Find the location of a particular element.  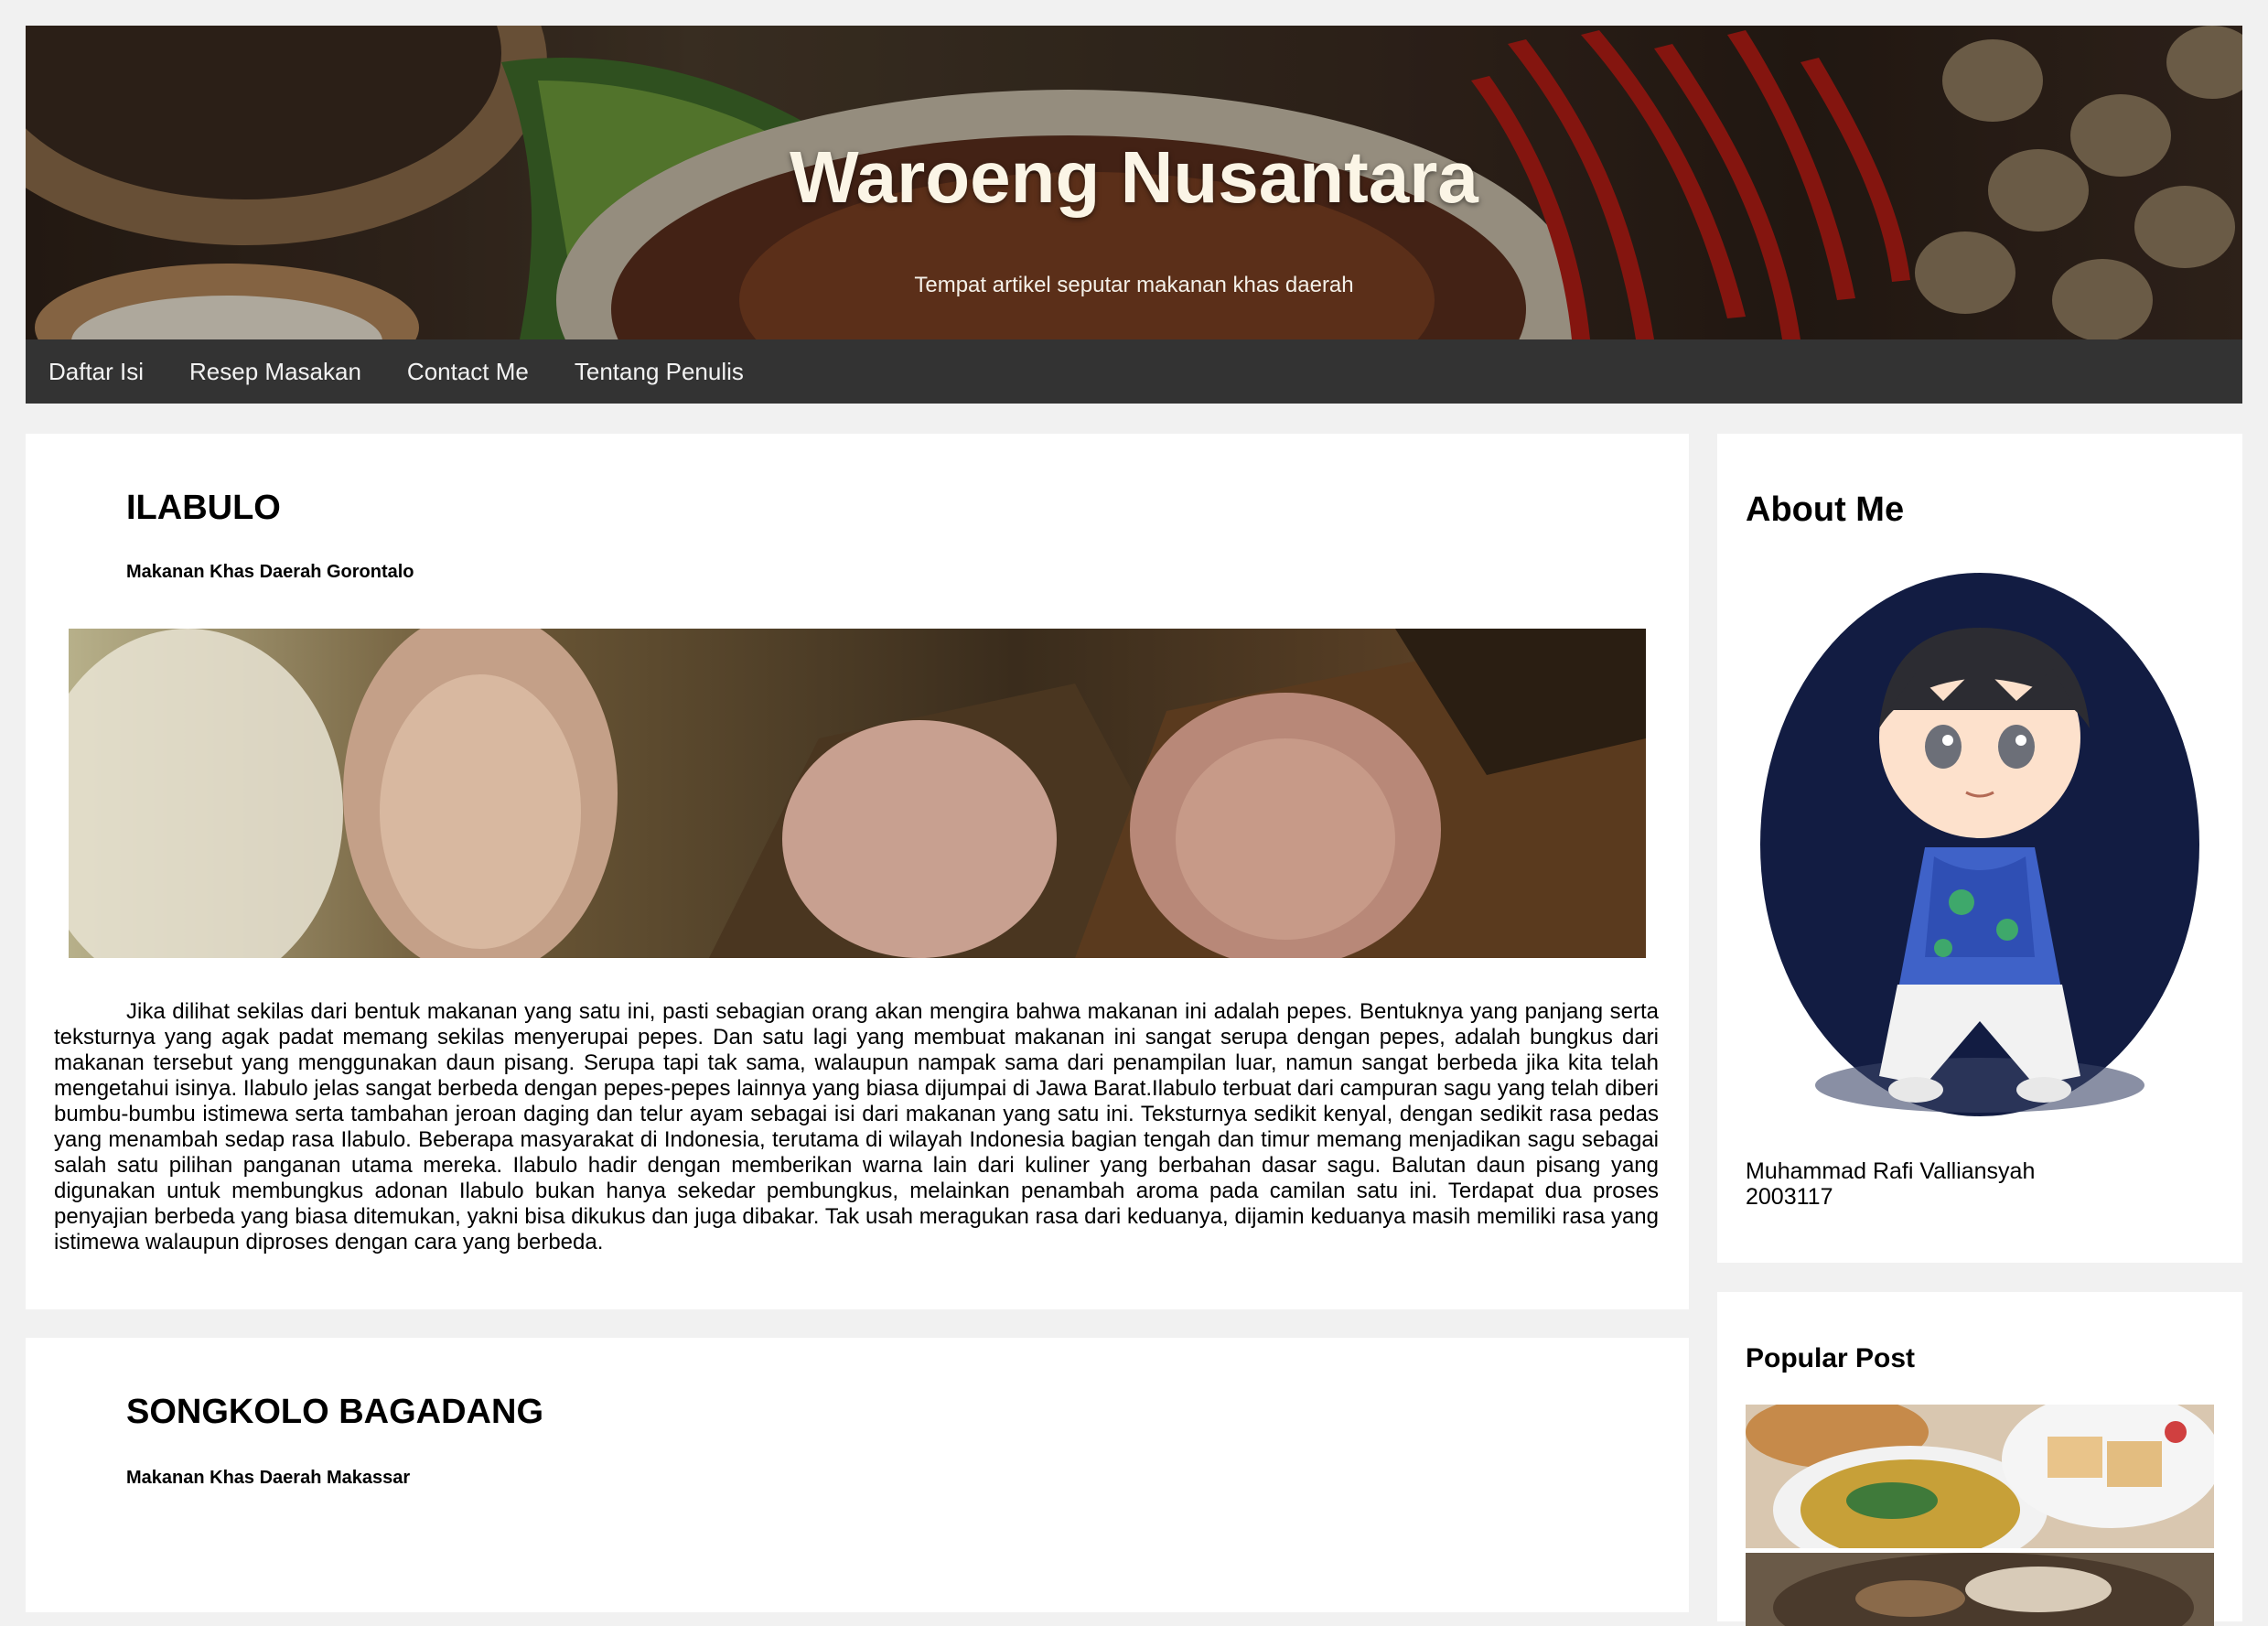

popular-post-widget: Popular Post is located at coordinates (1980, 1459).